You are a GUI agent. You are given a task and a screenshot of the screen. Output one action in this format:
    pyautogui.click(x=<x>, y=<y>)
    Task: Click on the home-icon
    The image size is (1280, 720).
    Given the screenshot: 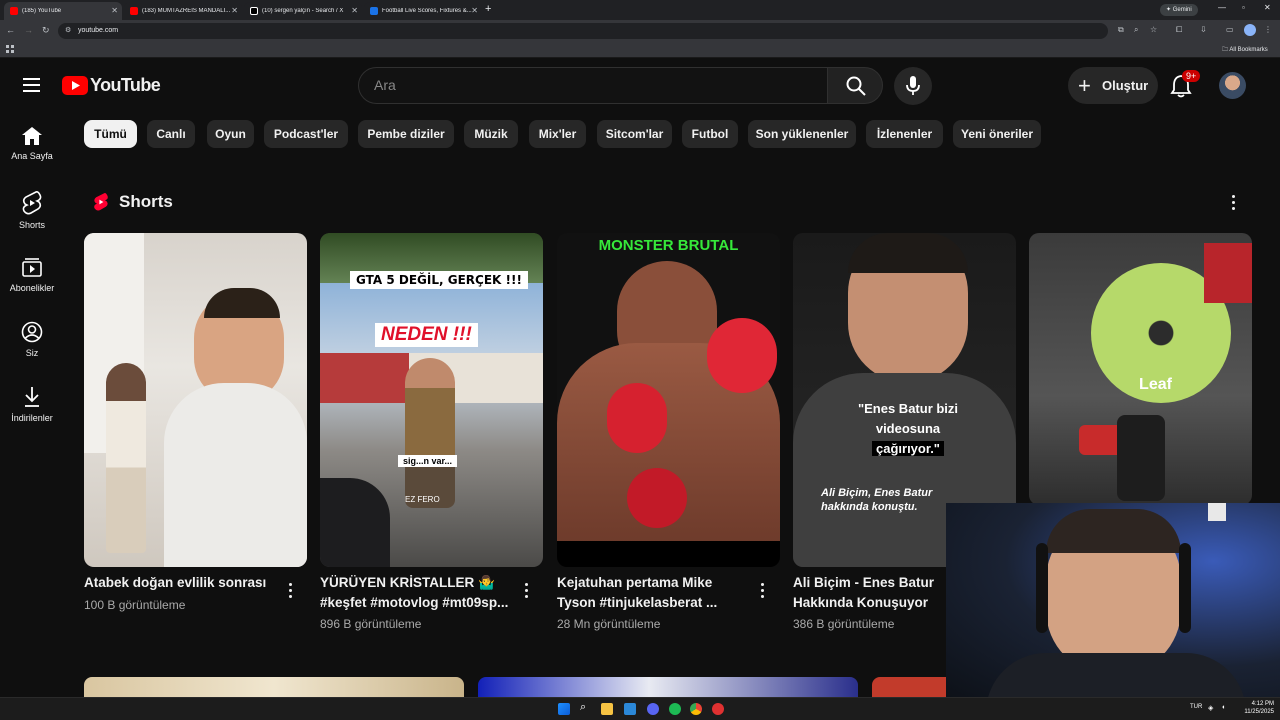 What is the action you would take?
    pyautogui.click(x=32, y=136)
    